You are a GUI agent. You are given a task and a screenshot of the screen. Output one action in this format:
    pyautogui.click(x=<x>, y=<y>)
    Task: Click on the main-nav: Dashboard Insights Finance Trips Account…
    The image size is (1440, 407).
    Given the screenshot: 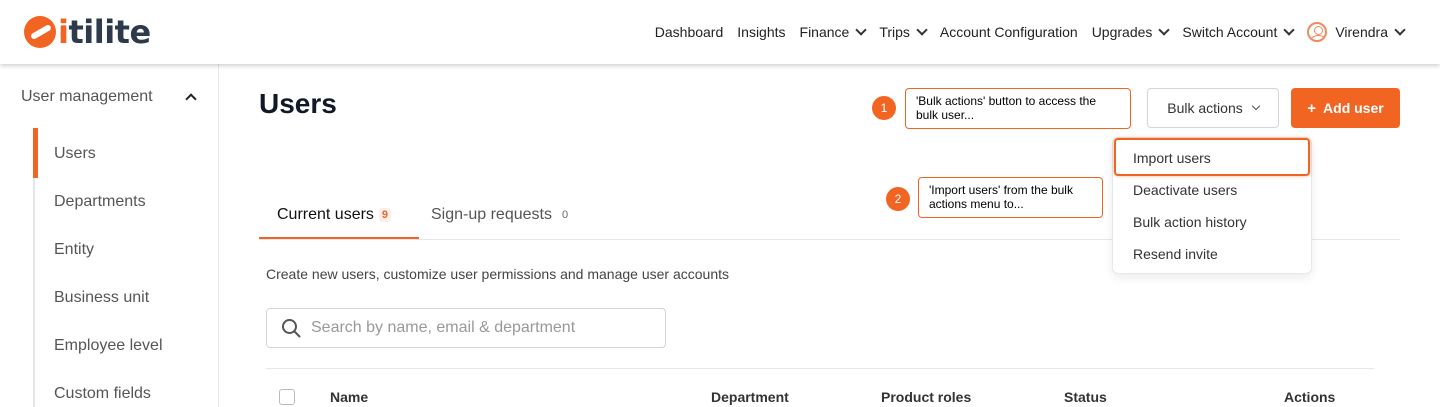 What is the action you would take?
    pyautogui.click(x=1023, y=32)
    